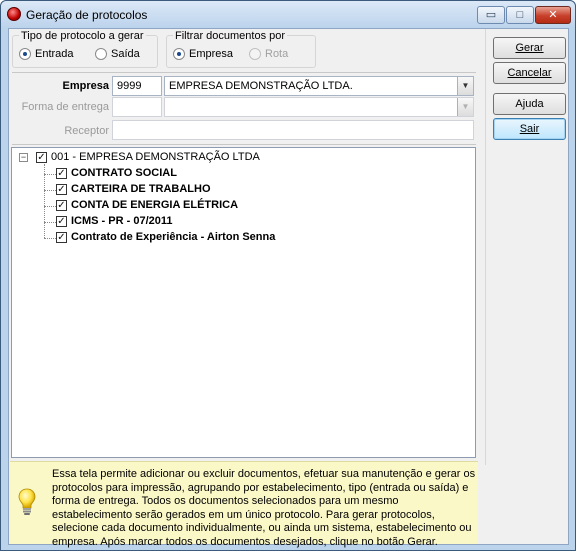 Image resolution: width=576 pixels, height=551 pixels. What do you see at coordinates (23, 157) in the screenshot?
I see `collapse-icon: −` at bounding box center [23, 157].